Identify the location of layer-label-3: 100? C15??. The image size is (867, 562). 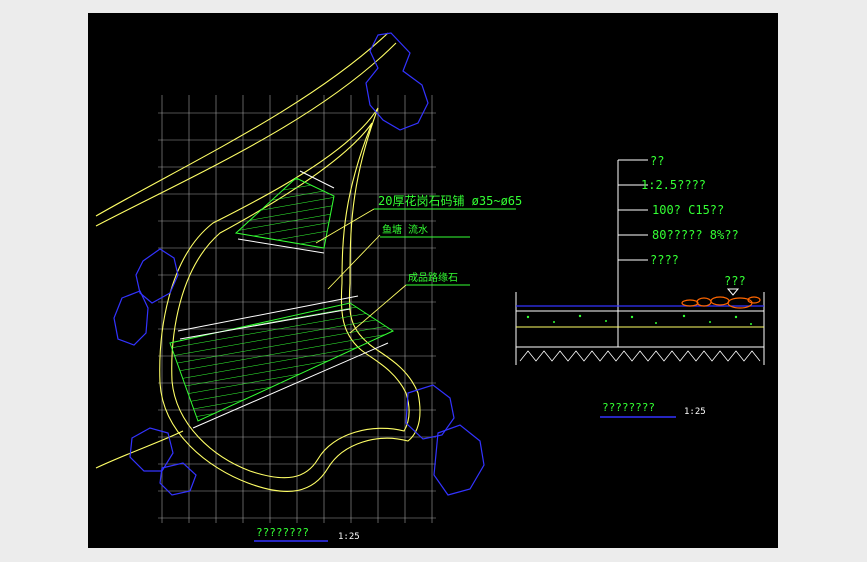
(688, 210).